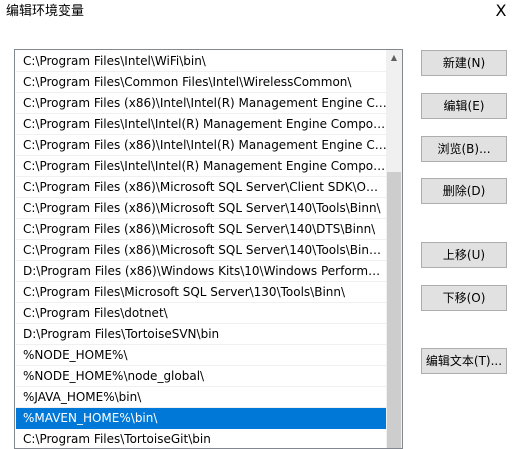 The height and width of the screenshot is (449, 517). I want to click on vertical-scrollbar: ▲, so click(394, 249).